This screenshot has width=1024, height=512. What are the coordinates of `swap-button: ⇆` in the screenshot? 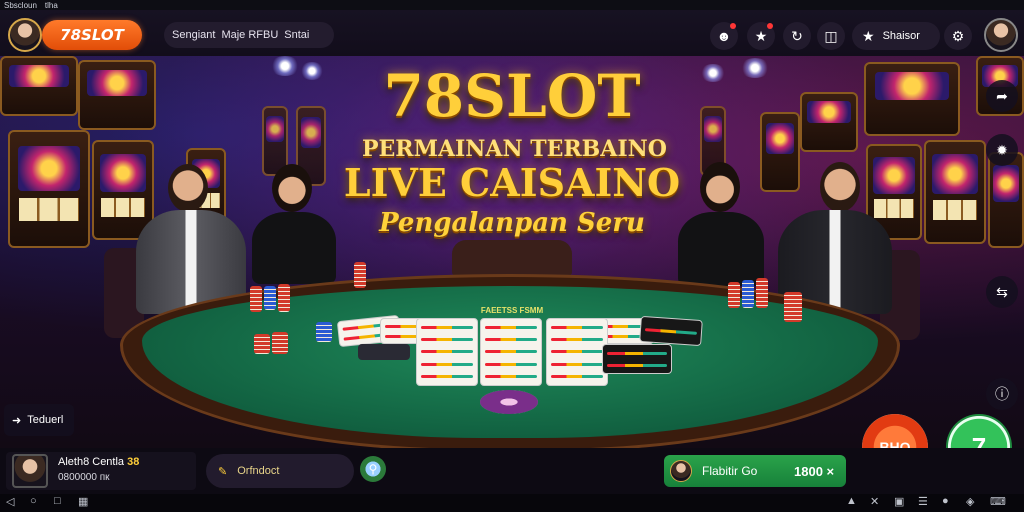 It's located at (1002, 292).